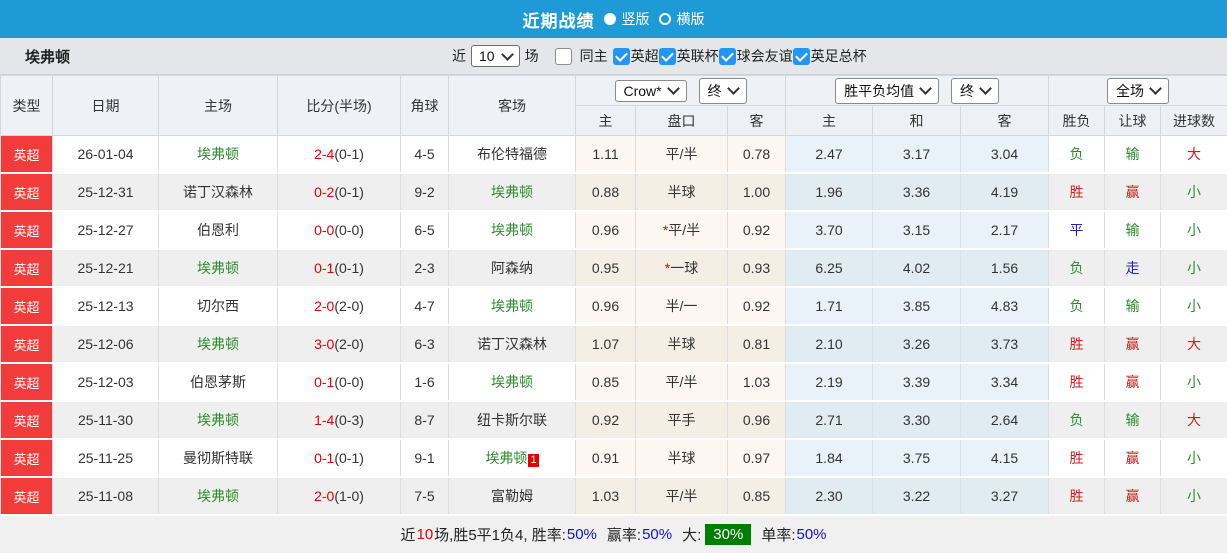 The image size is (1227, 553). What do you see at coordinates (691, 19) in the screenshot?
I see `layout-option-label: 横版` at bounding box center [691, 19].